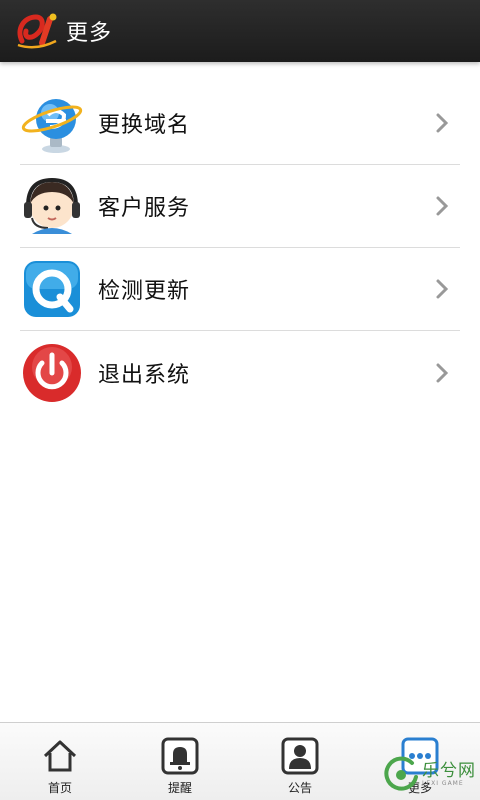 The height and width of the screenshot is (800, 480). What do you see at coordinates (37, 31) in the screenshot?
I see `app-logo` at bounding box center [37, 31].